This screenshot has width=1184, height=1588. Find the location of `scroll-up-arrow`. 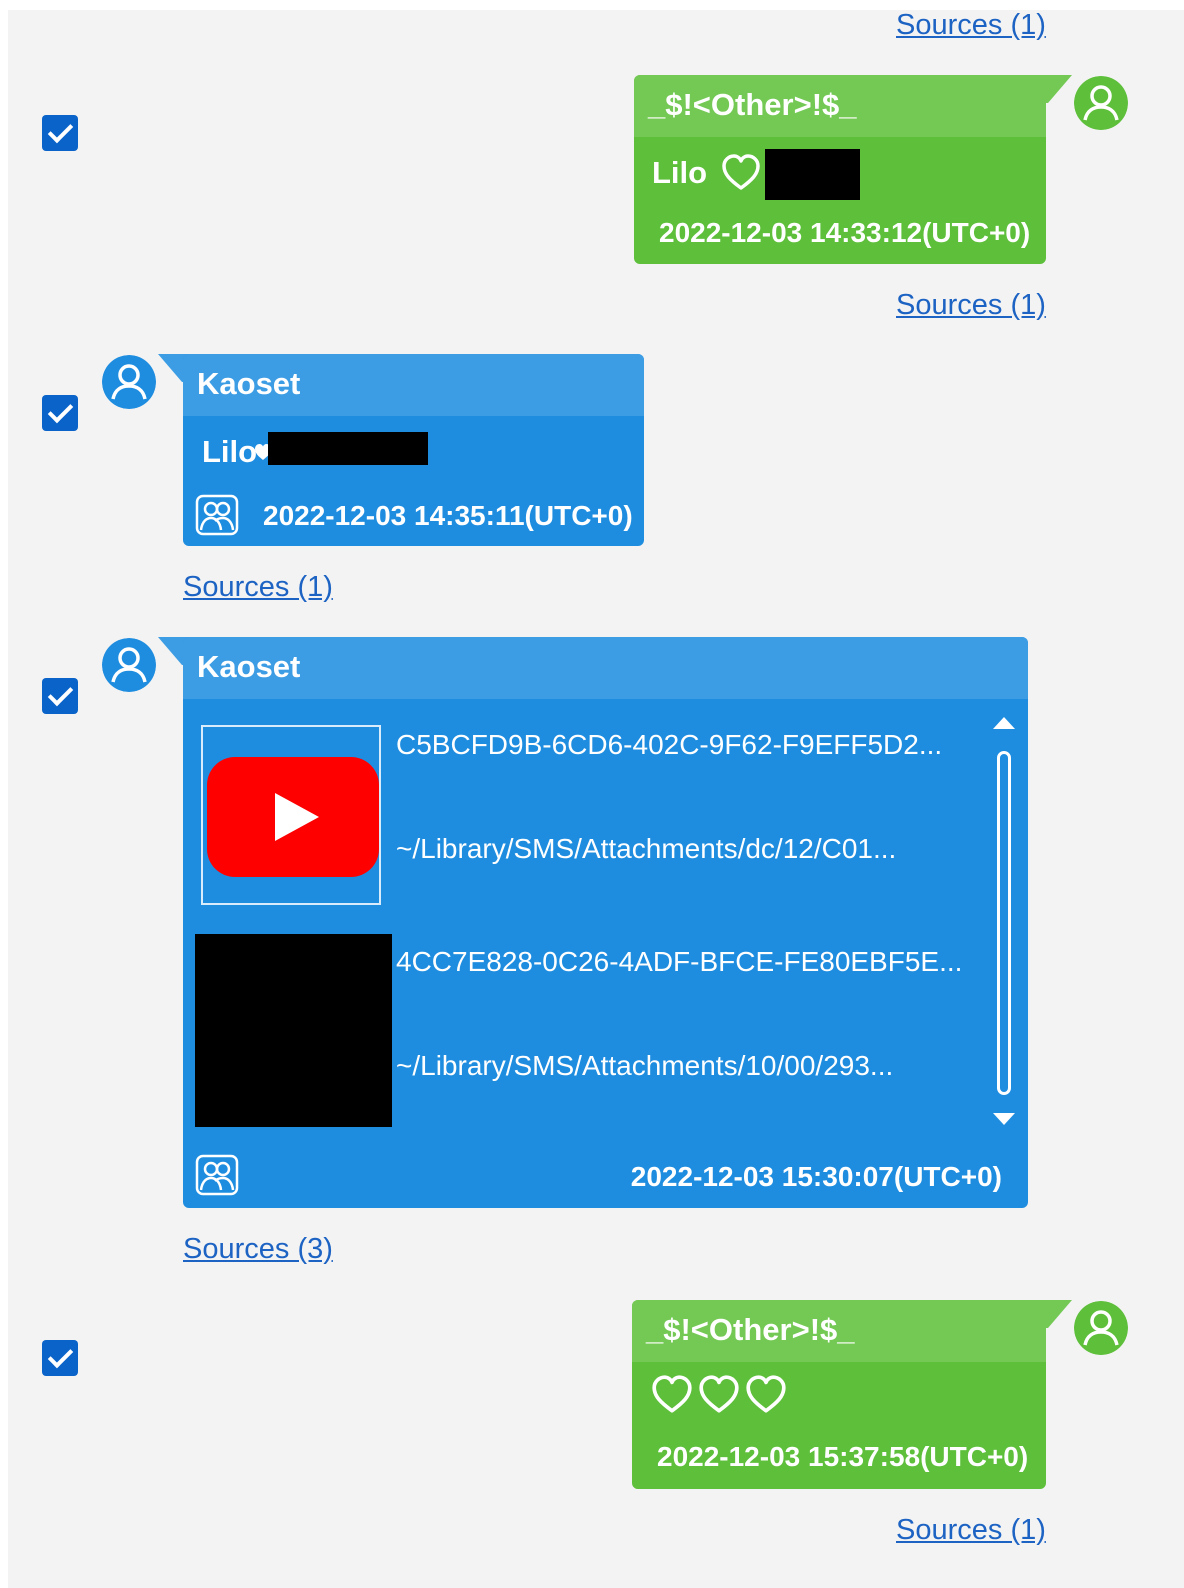

scroll-up-arrow is located at coordinates (1004, 724).